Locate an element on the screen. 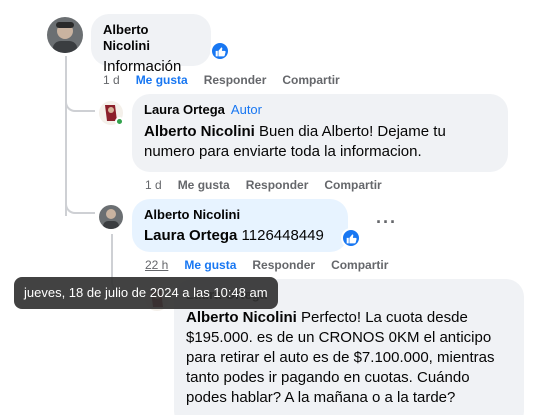 This screenshot has width=534, height=415. reply1-actions: 1 d Me gusta Responder Compartir is located at coordinates (263, 185).